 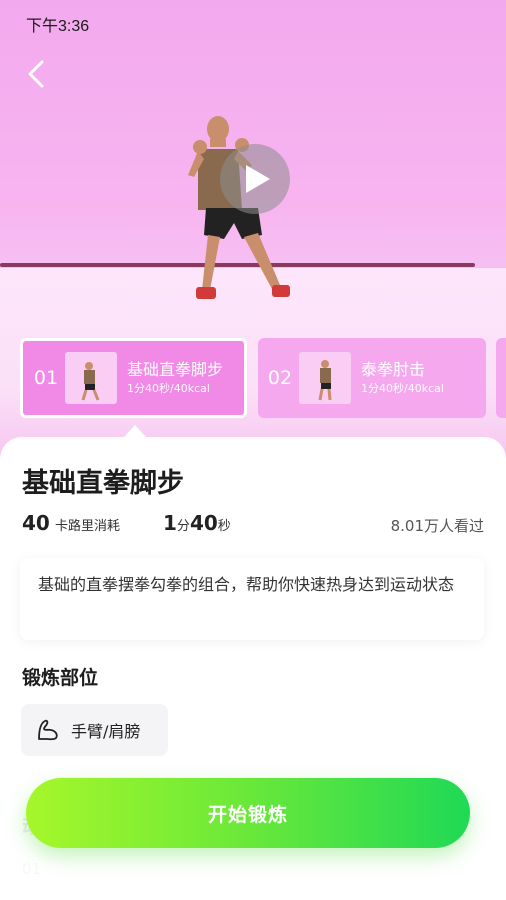 What do you see at coordinates (170, 523) in the screenshot?
I see `duration-minutes: 1` at bounding box center [170, 523].